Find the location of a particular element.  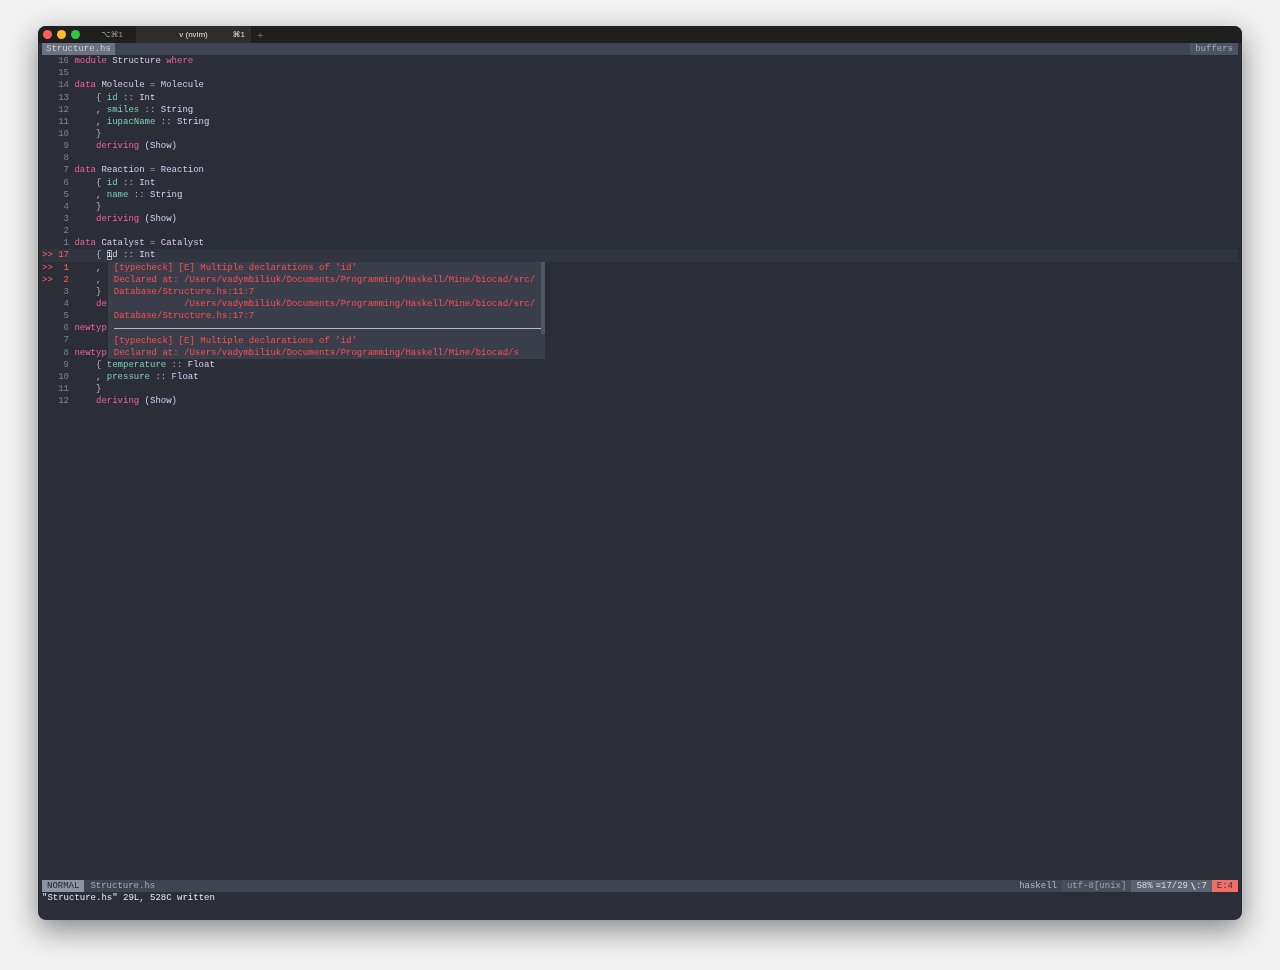

percent-label: 58% is located at coordinates (1144, 885).